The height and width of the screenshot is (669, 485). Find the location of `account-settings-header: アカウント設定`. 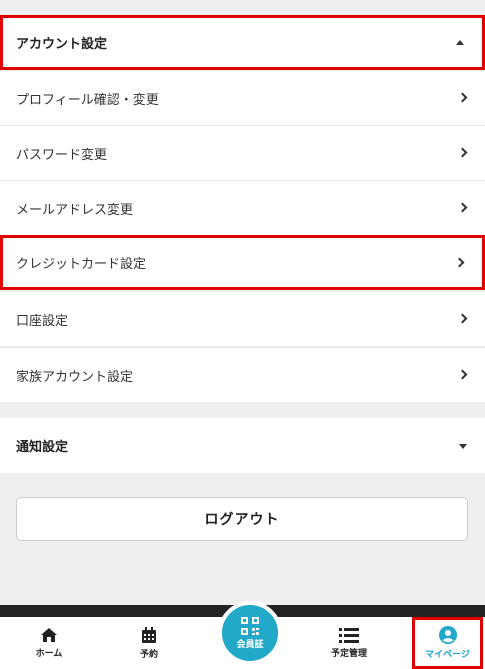

account-settings-header: アカウント設定 is located at coordinates (242, 42).